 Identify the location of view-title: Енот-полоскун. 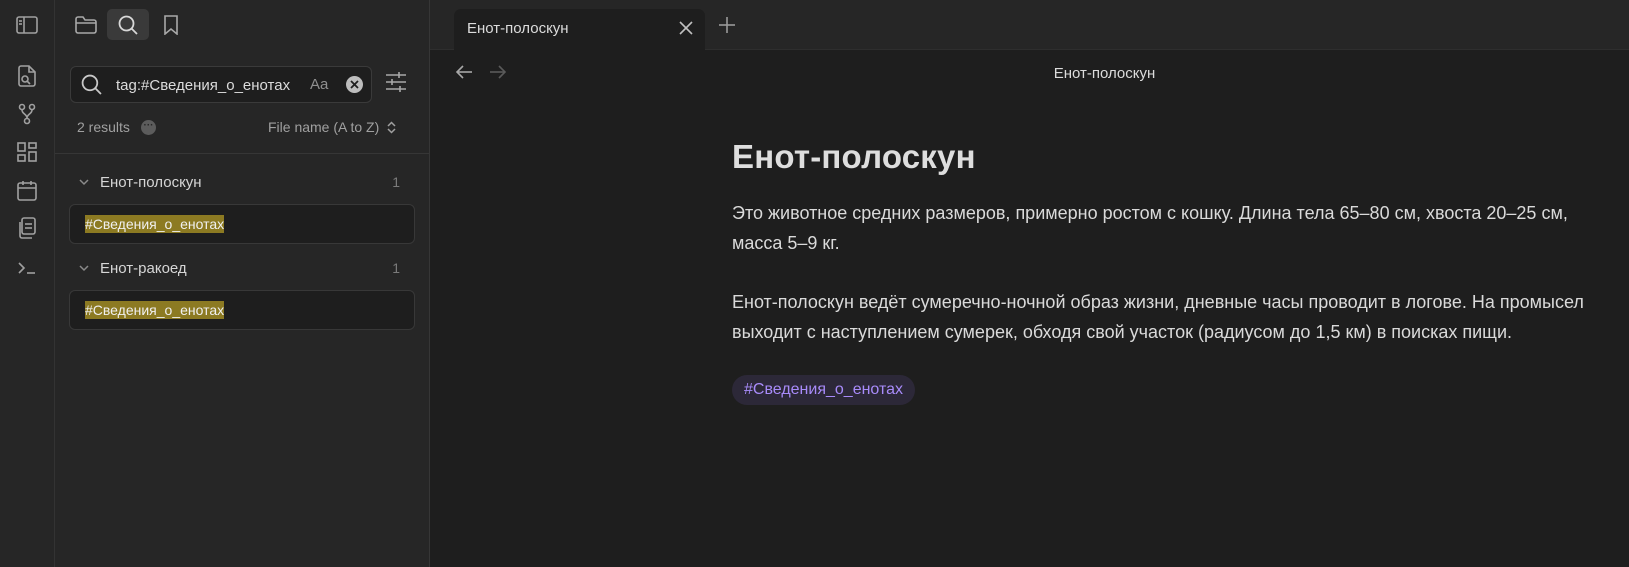
(1029, 73).